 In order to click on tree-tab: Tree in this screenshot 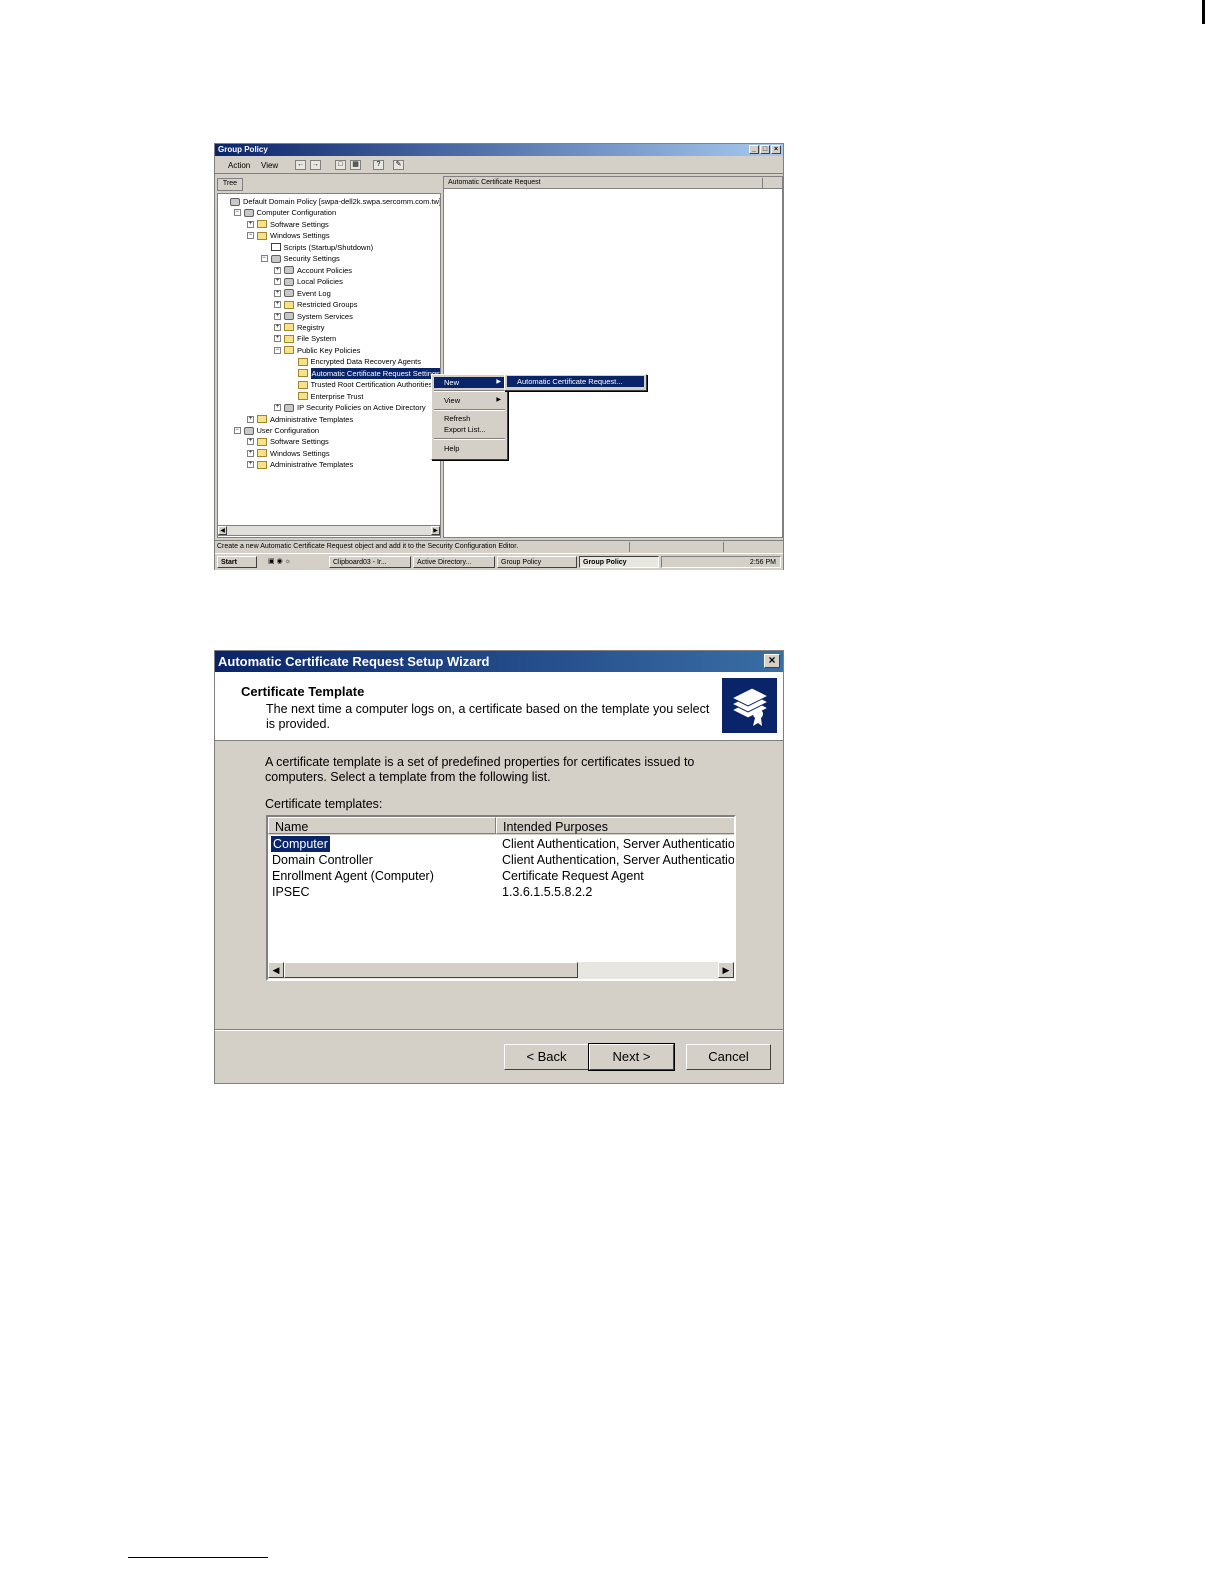, I will do `click(230, 184)`.